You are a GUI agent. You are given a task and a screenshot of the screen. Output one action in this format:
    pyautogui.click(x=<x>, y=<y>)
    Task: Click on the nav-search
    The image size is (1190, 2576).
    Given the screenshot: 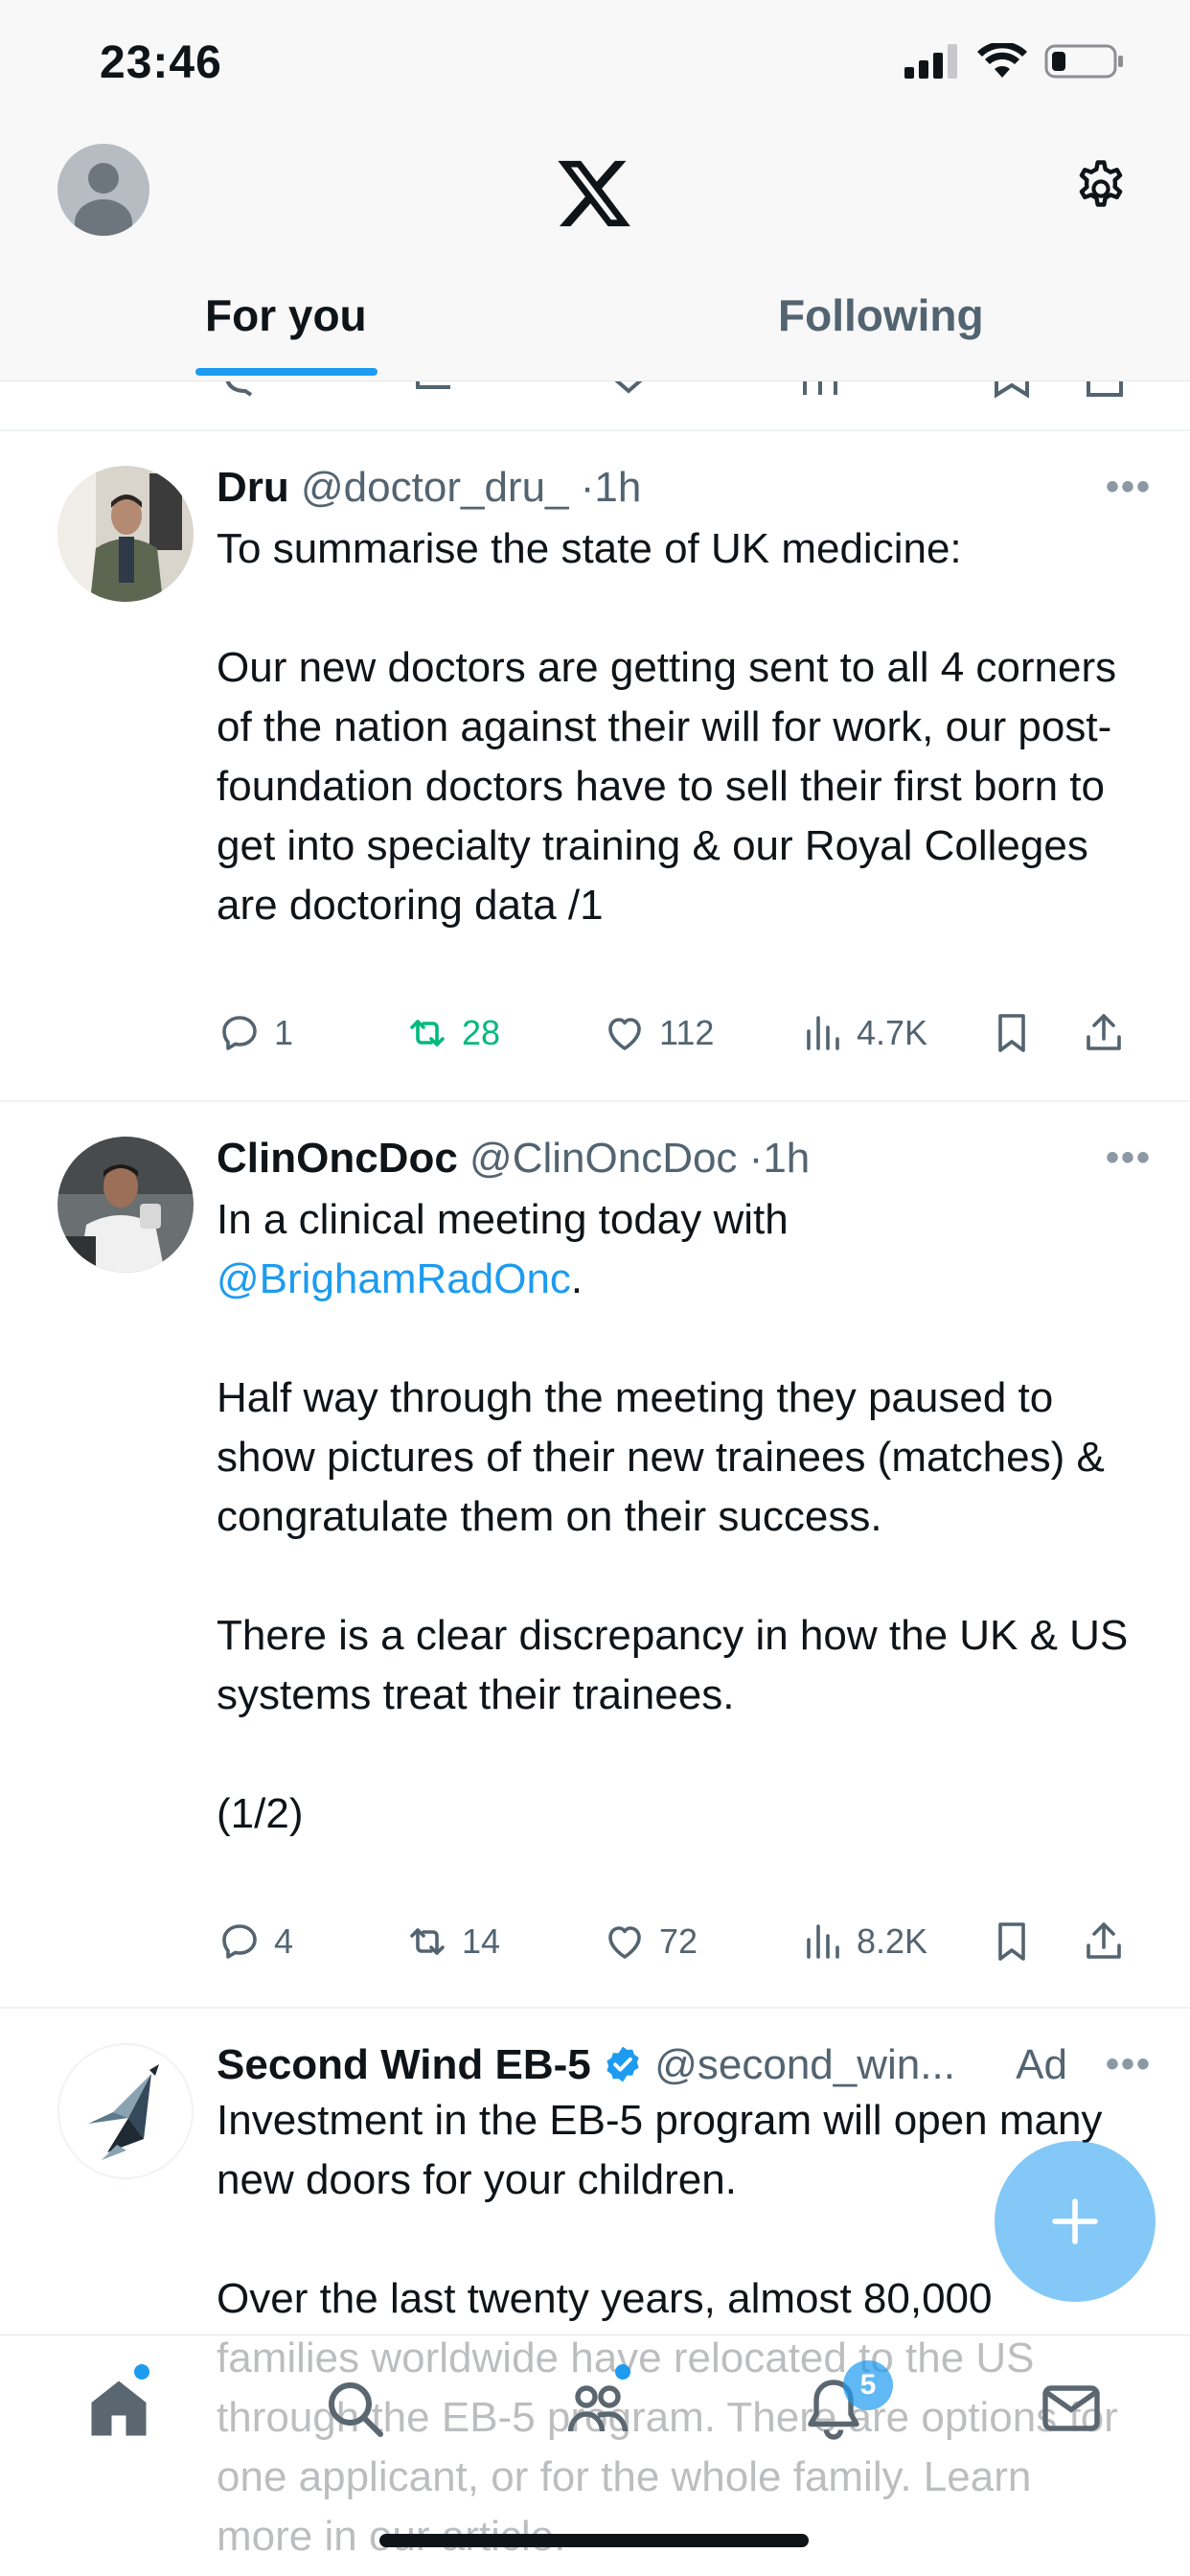 What is the action you would take?
    pyautogui.click(x=355, y=2408)
    